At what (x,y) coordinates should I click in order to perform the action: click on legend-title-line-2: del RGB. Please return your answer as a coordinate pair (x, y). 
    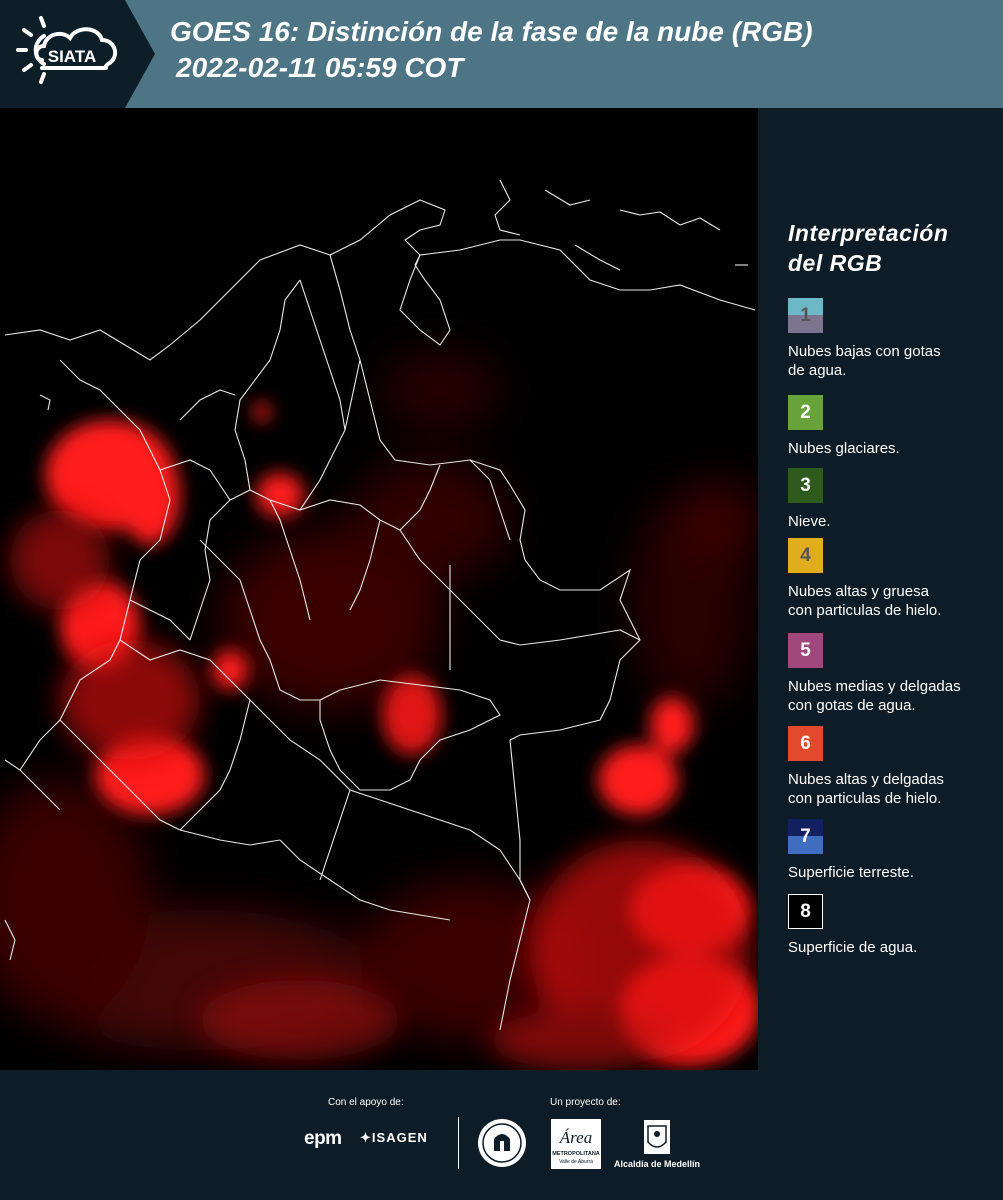
    Looking at the image, I should click on (835, 263).